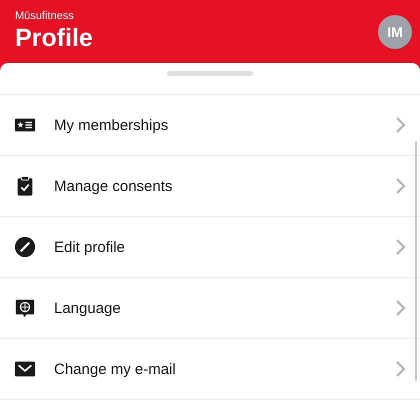 Image resolution: width=420 pixels, height=405 pixels. Describe the element at coordinates (25, 308) in the screenshot. I see `globe-bubble-icon` at that location.